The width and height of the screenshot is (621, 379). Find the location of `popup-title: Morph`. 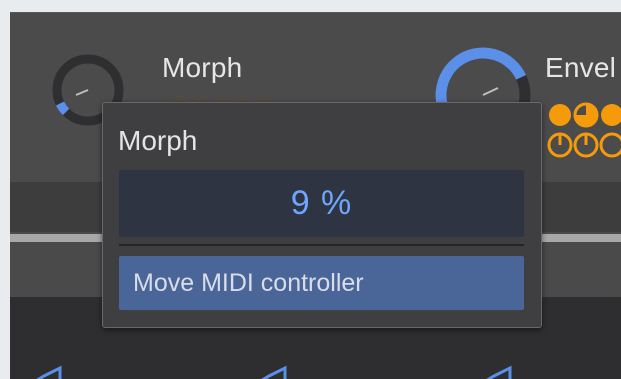

popup-title: Morph is located at coordinates (158, 140).